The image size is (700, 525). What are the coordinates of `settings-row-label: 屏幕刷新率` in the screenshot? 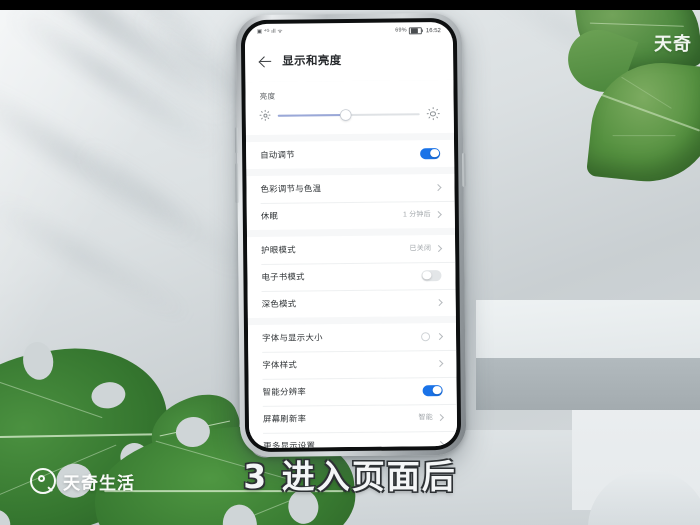 It's located at (284, 418).